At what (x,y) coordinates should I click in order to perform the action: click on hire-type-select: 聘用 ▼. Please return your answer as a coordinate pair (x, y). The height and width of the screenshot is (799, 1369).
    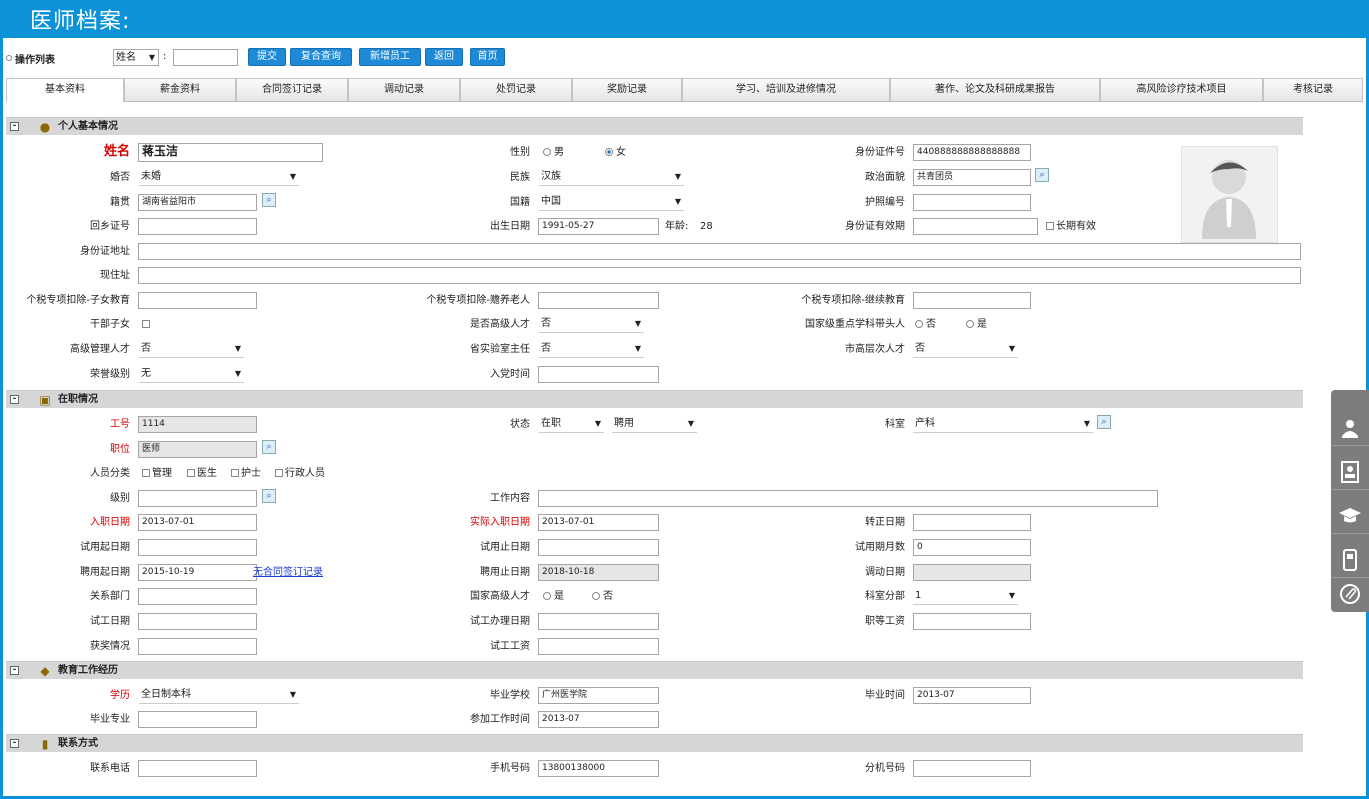
    Looking at the image, I should click on (654, 424).